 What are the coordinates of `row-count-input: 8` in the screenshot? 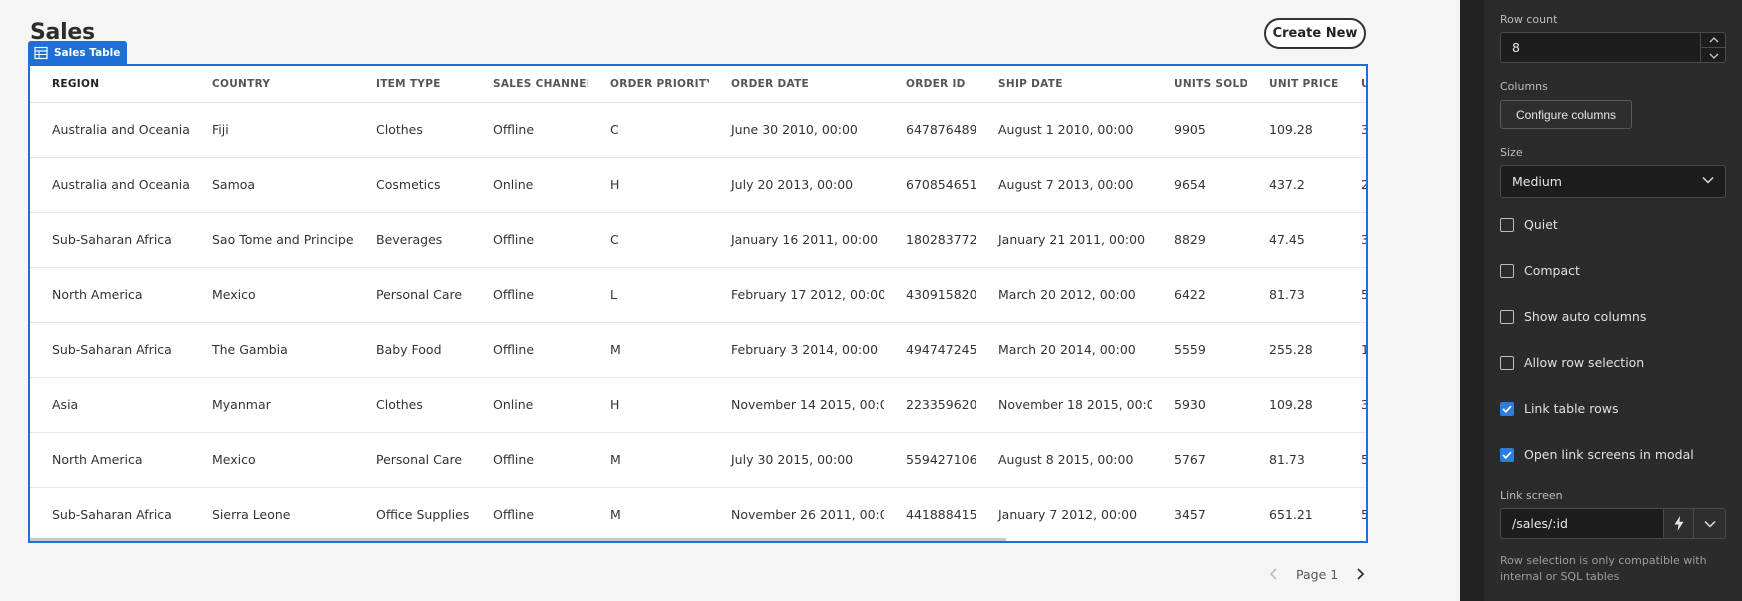 It's located at (1613, 47).